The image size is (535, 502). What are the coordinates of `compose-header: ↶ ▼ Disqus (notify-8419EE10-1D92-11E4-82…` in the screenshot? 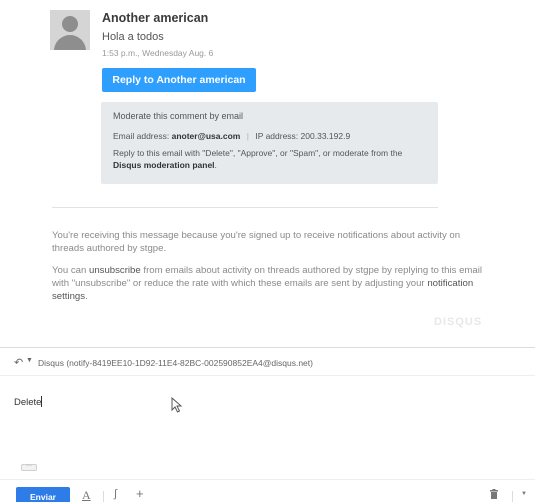 It's located at (267, 362).